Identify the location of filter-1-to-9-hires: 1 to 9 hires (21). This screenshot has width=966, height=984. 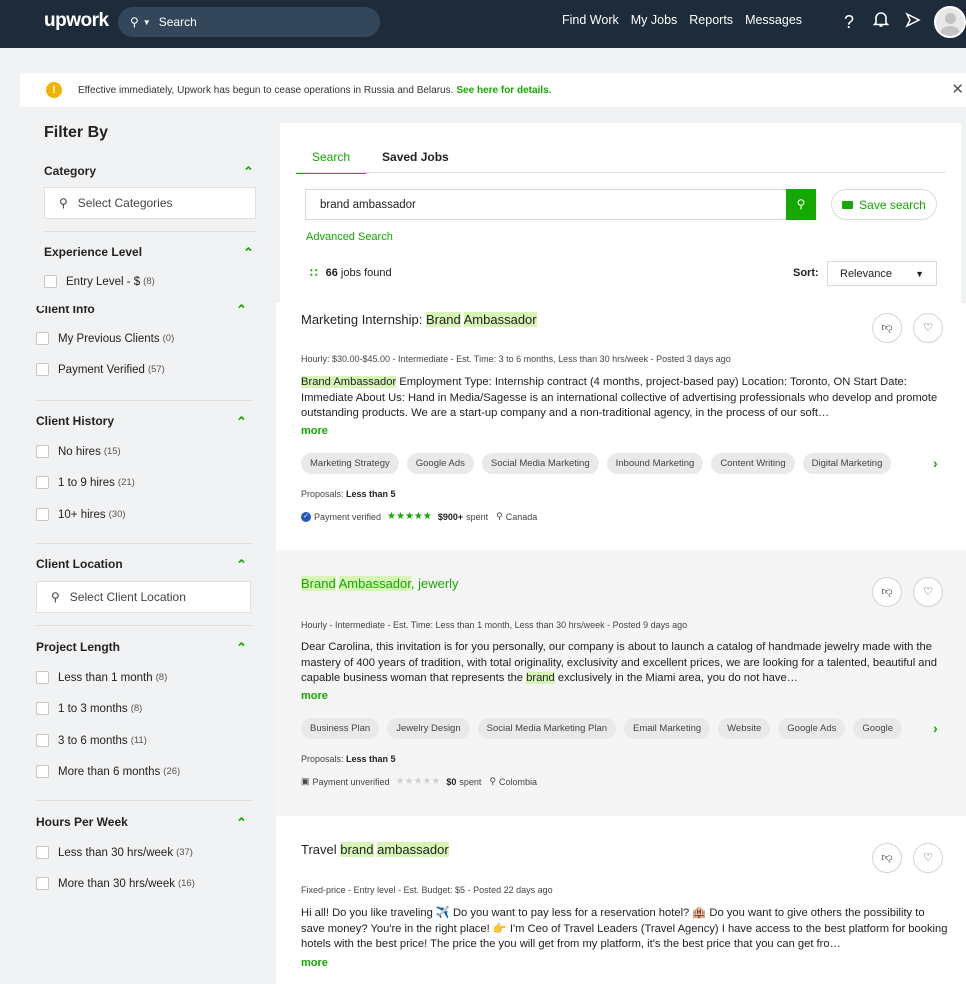
(85, 482).